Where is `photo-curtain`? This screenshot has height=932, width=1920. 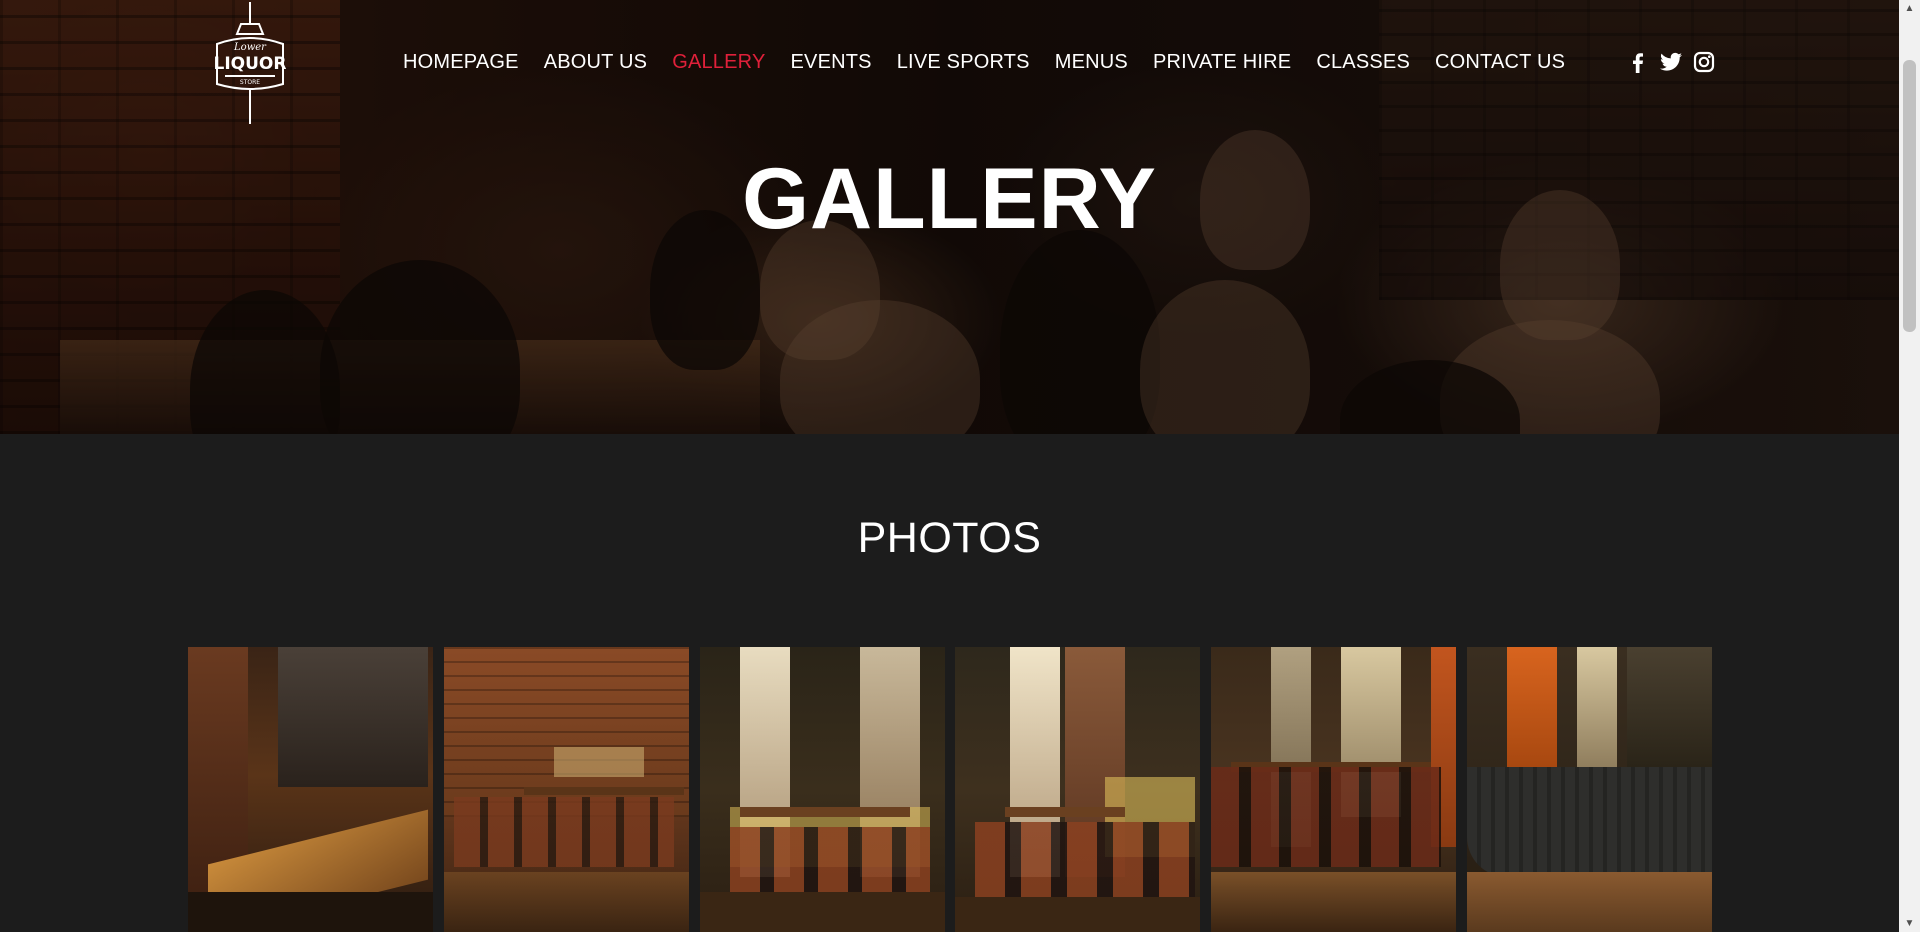
photo-curtain is located at coordinates (1532, 707).